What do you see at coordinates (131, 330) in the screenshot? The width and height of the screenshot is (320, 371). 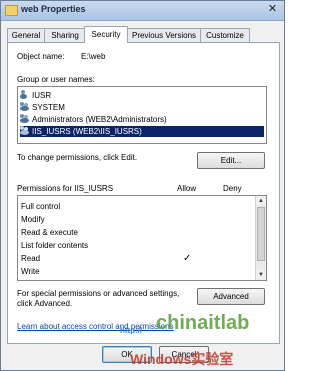 I see `watermark-url: http://` at bounding box center [131, 330].